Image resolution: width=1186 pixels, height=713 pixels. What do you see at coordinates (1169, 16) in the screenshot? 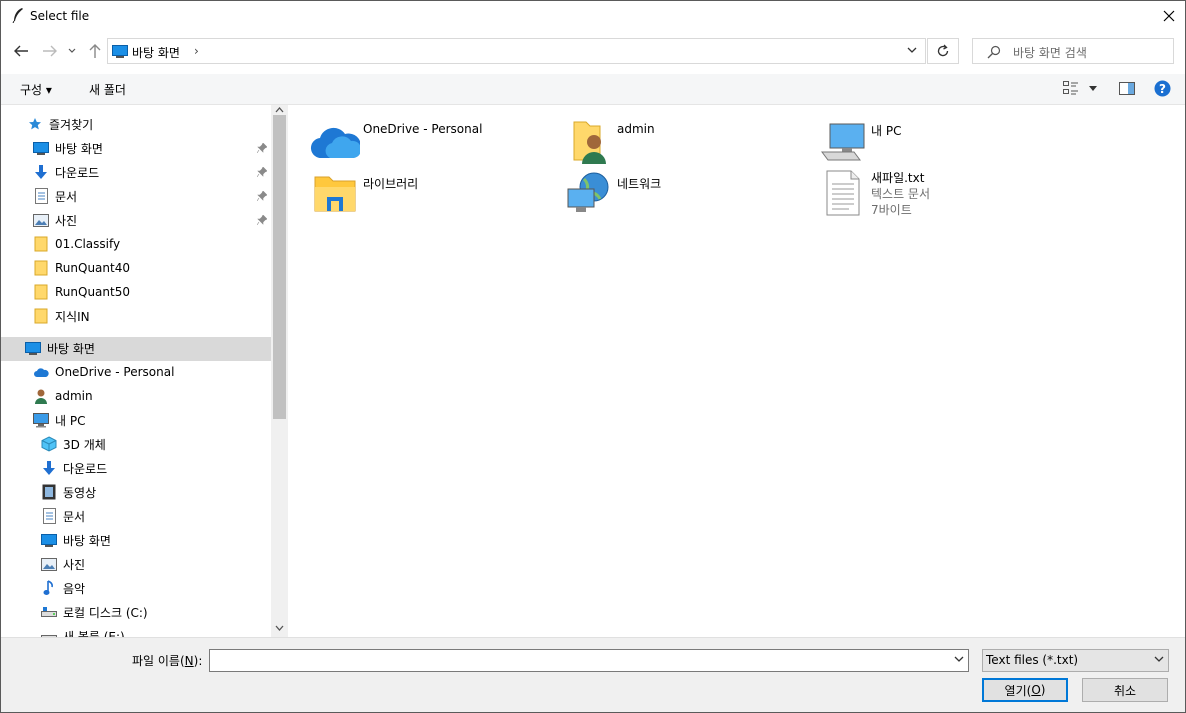
I see `close-button` at bounding box center [1169, 16].